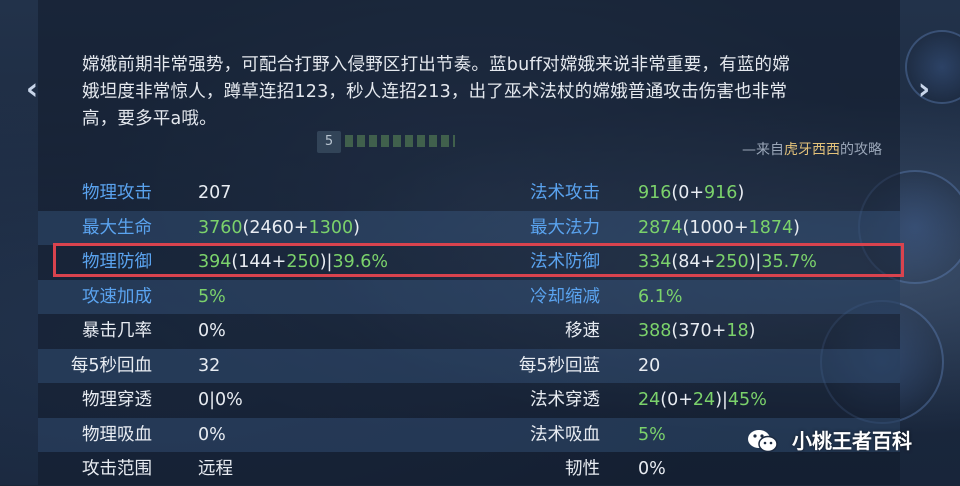  Describe the element at coordinates (565, 296) in the screenshot. I see `stat-label: 冷却缩减` at that location.